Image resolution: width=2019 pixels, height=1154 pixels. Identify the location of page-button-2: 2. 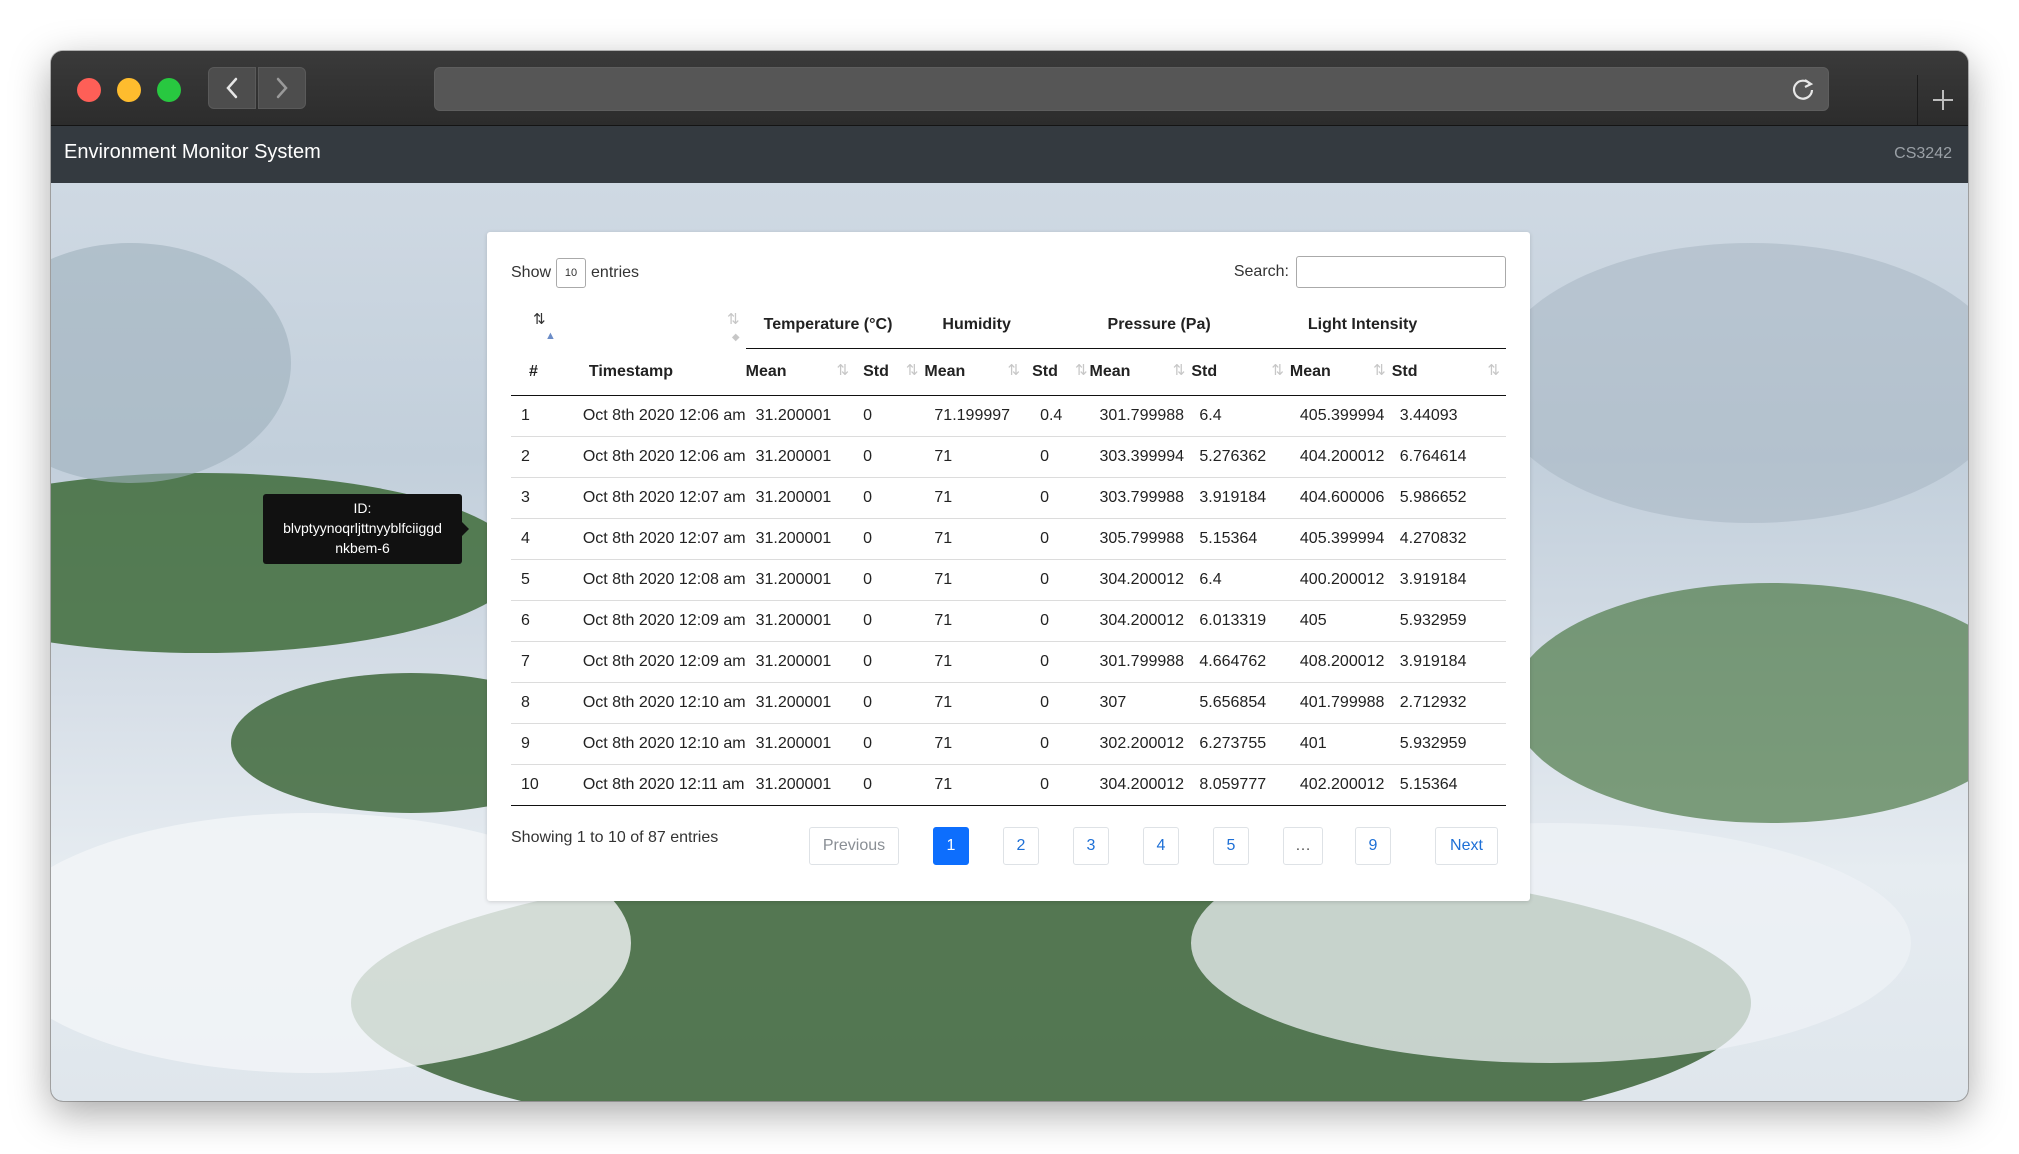
(1021, 846).